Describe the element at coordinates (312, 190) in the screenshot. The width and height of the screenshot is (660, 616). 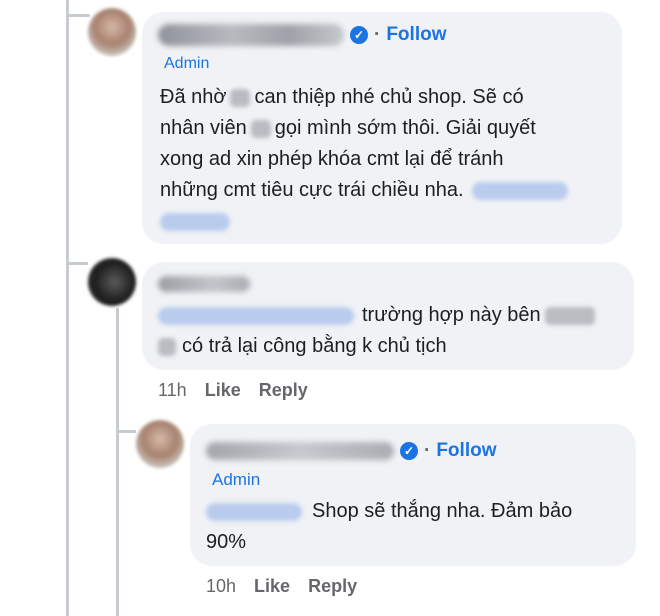
I see `text-segment: những cmt tiêu cực trái chiều nha.` at that location.